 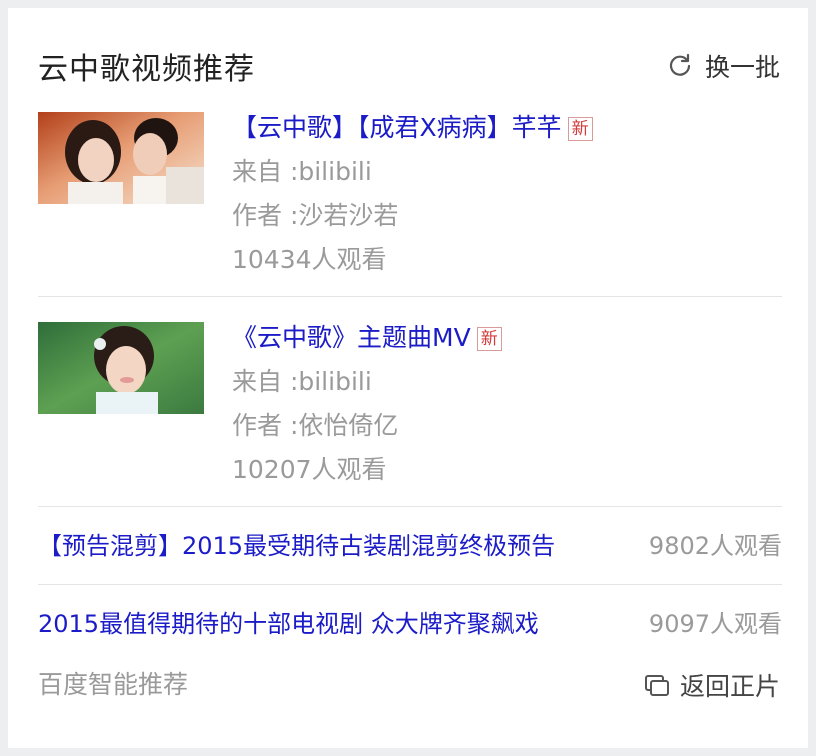 I want to click on refresh-button: 换一批, so click(x=723, y=66).